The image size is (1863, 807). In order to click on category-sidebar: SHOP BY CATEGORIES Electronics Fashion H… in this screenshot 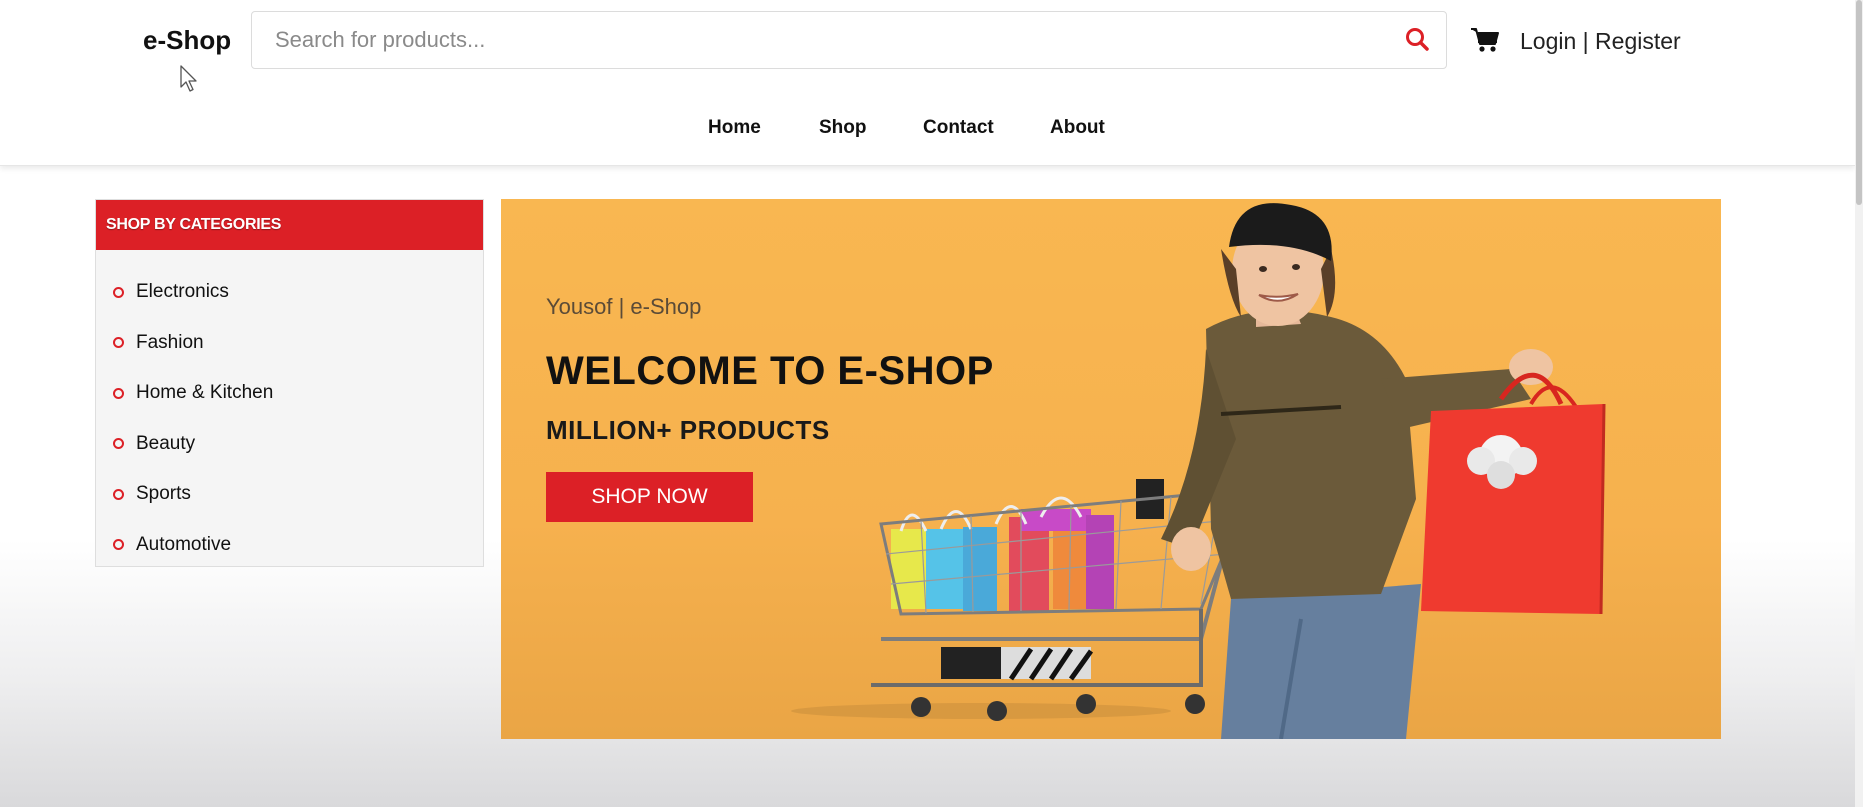, I will do `click(289, 383)`.